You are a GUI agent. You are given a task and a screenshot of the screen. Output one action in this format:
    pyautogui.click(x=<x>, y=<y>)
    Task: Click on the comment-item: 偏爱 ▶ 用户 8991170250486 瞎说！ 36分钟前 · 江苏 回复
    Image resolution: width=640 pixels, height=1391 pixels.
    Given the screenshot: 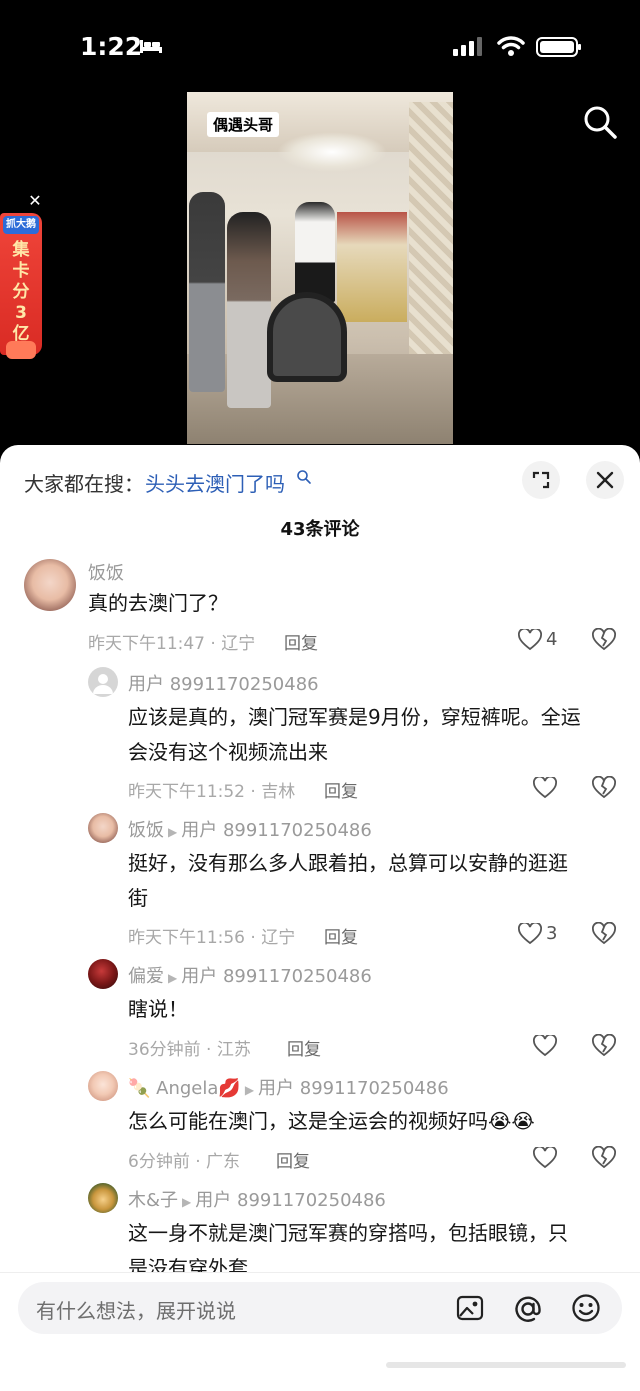 What is the action you would take?
    pyautogui.click(x=320, y=1012)
    